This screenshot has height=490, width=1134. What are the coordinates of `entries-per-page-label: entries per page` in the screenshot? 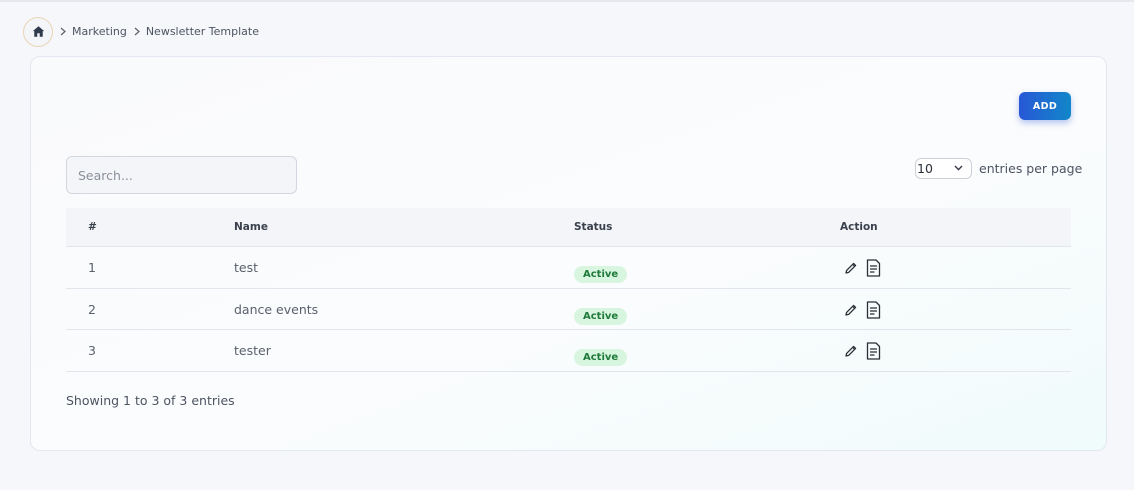 It's located at (1031, 168).